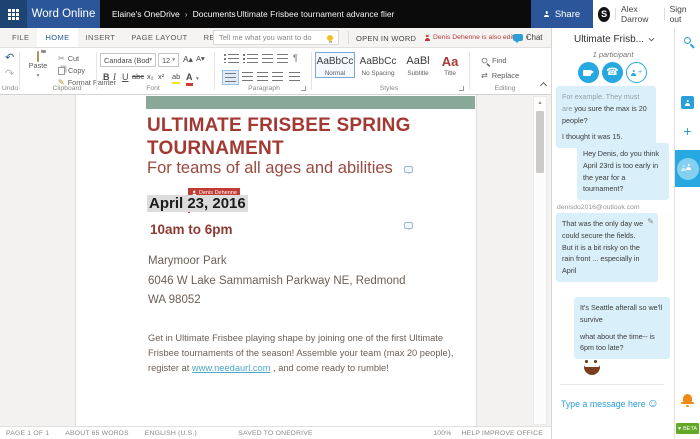  Describe the element at coordinates (247, 76) in the screenshot. I see `align-center-button` at that location.